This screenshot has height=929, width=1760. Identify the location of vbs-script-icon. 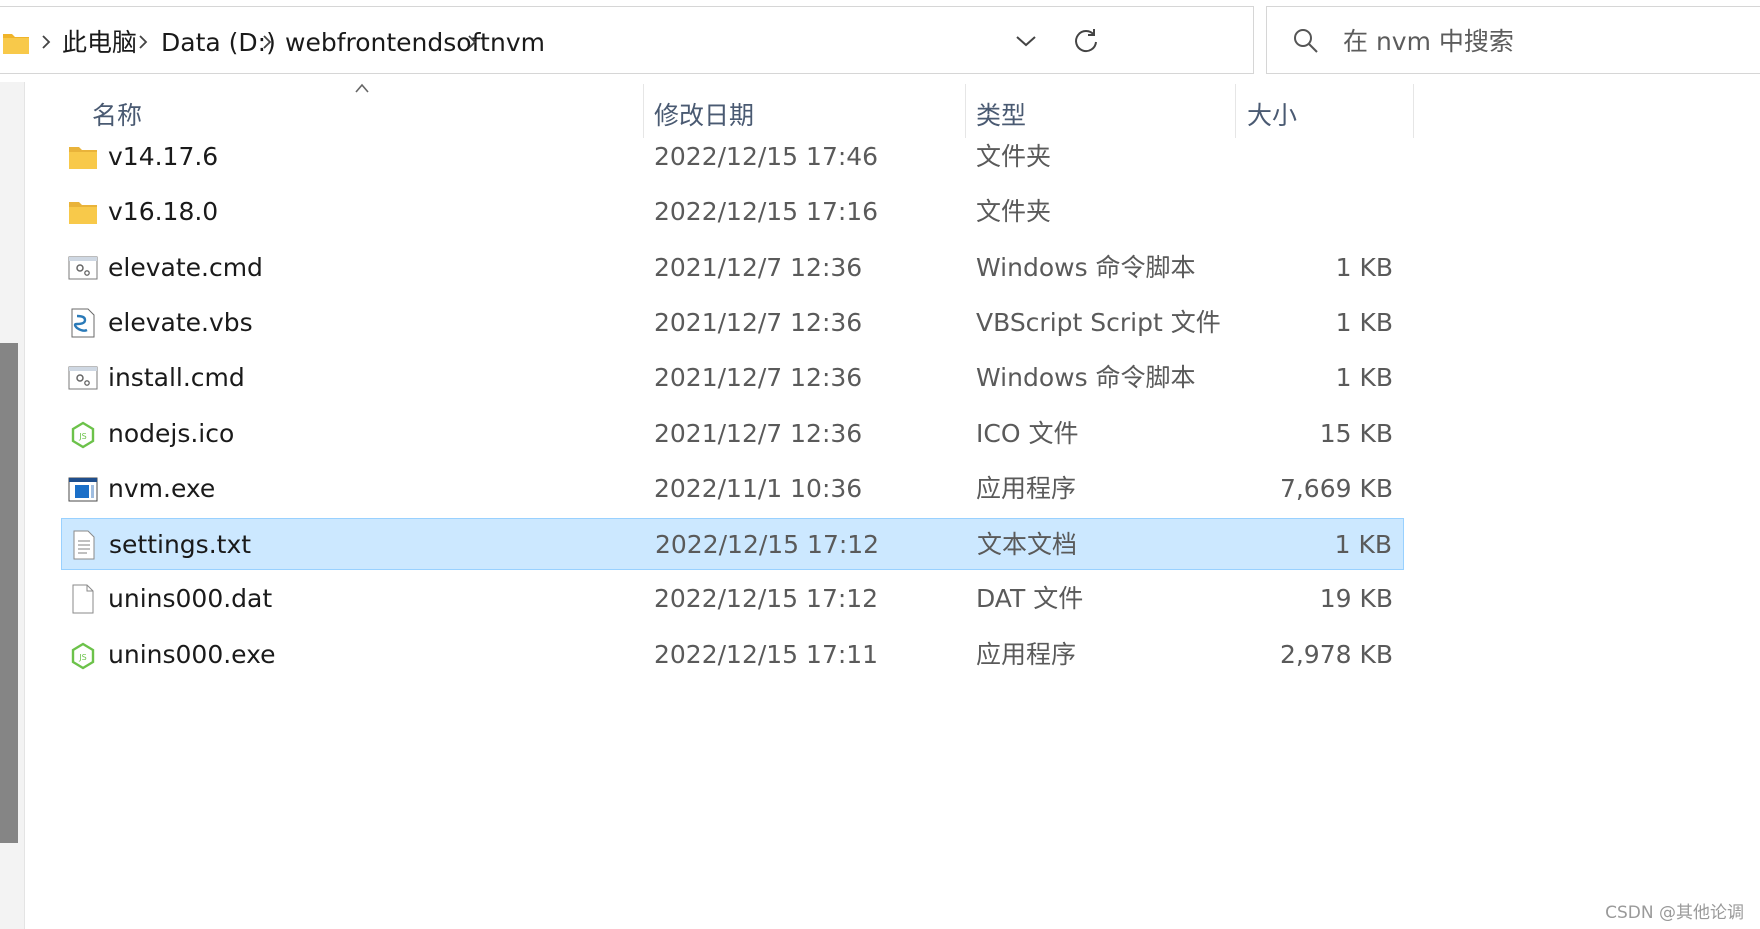
(83, 323).